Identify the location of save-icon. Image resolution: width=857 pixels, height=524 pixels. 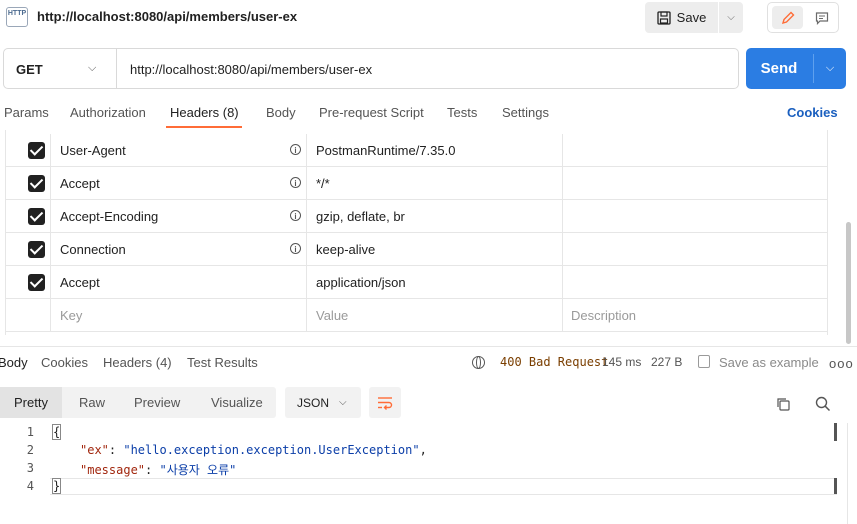
(664, 17).